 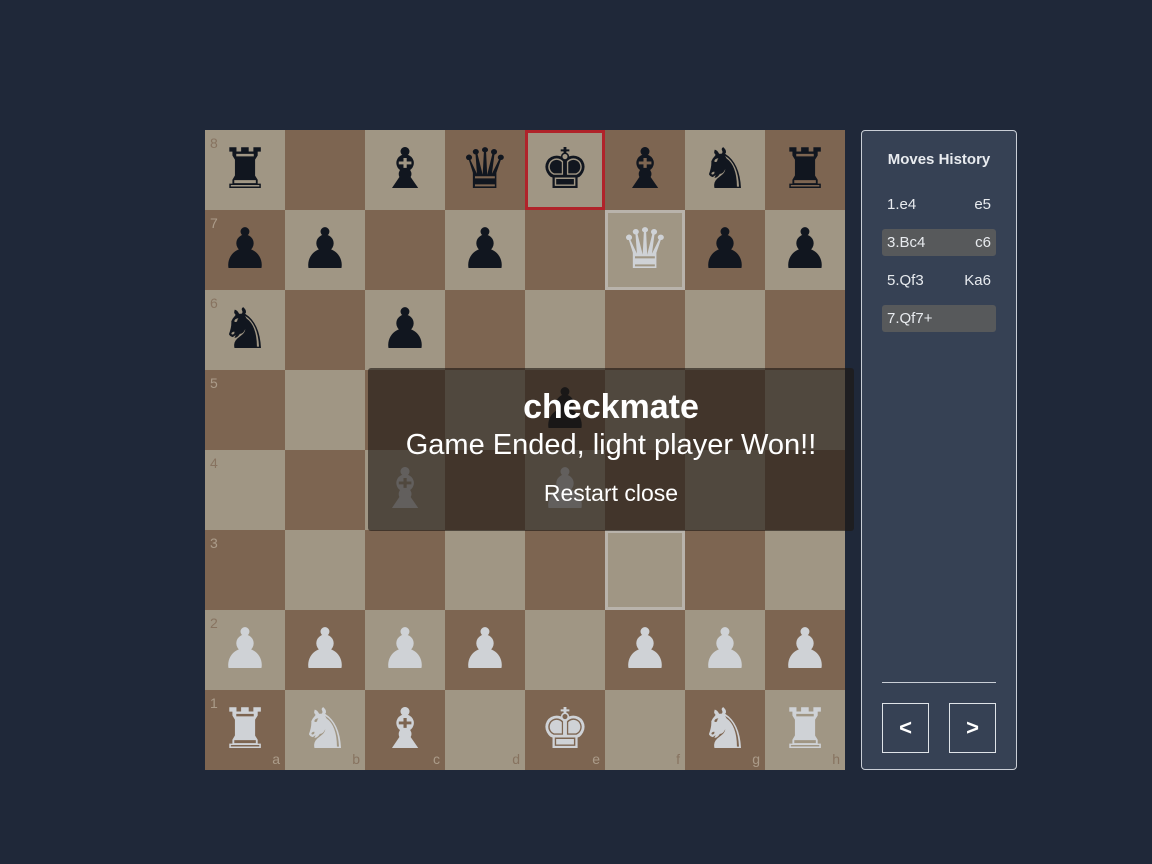 I want to click on square-d6, so click(x=485, y=330).